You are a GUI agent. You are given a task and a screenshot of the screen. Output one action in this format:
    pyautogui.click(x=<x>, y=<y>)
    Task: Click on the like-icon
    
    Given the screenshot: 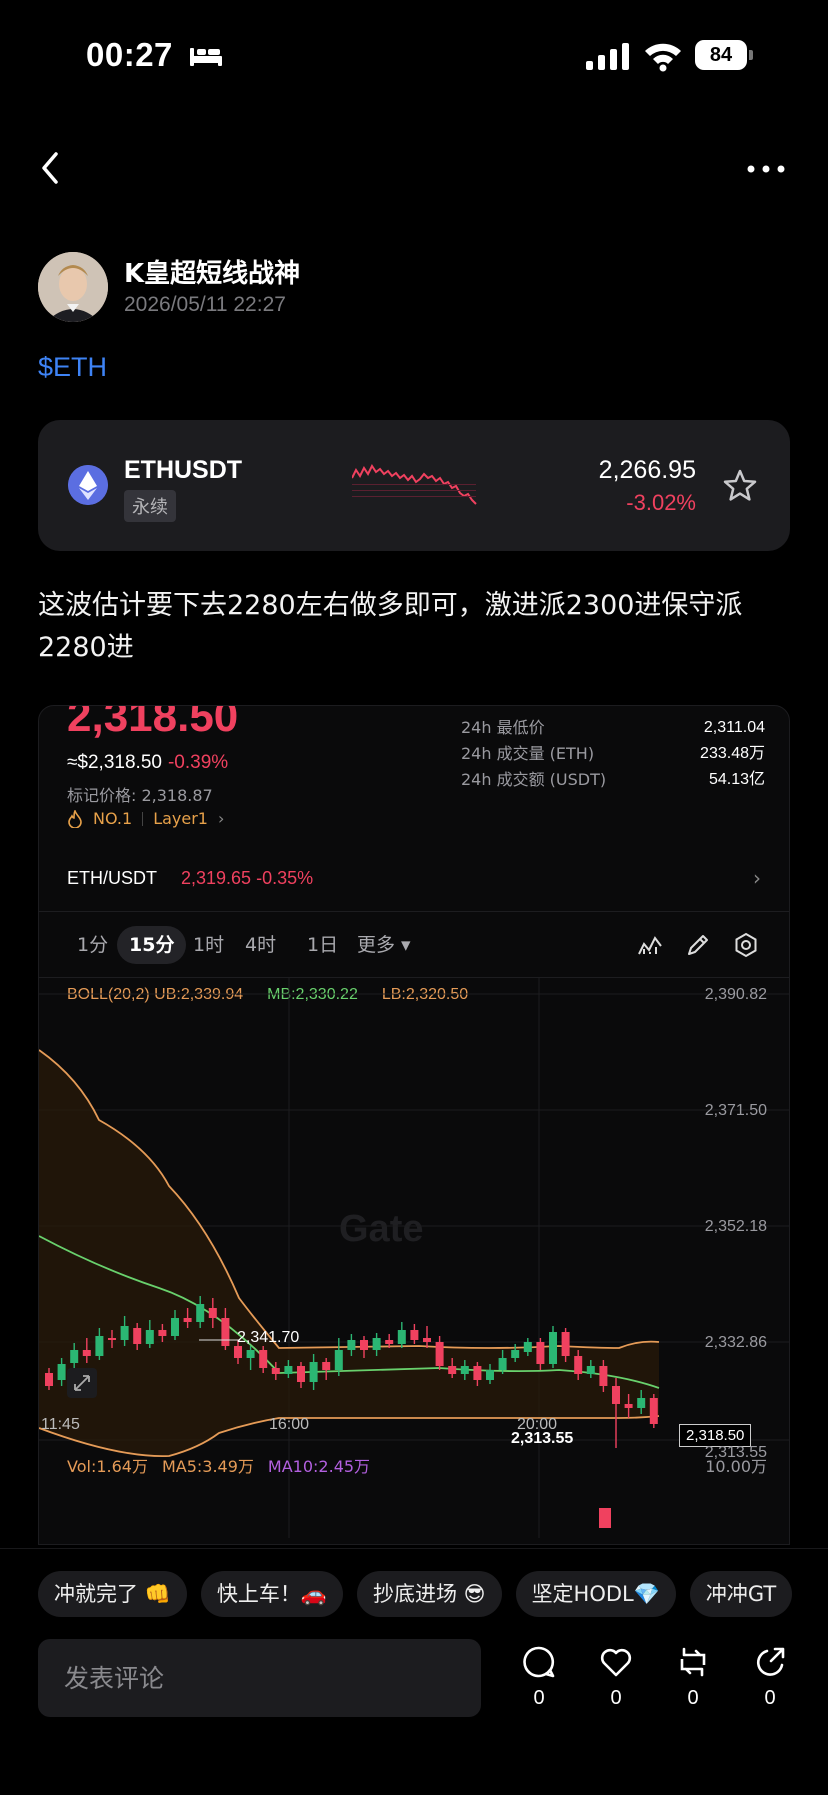 What is the action you would take?
    pyautogui.click(x=616, y=1662)
    